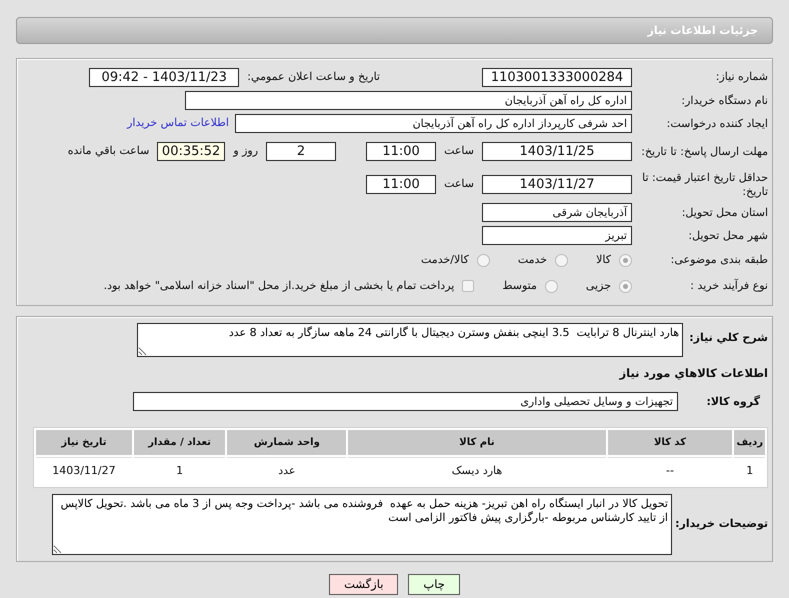 The image size is (789, 598). Describe the element at coordinates (408, 100) in the screenshot. I see `field-value: اداره کل راه آهن آذربایجان` at that location.